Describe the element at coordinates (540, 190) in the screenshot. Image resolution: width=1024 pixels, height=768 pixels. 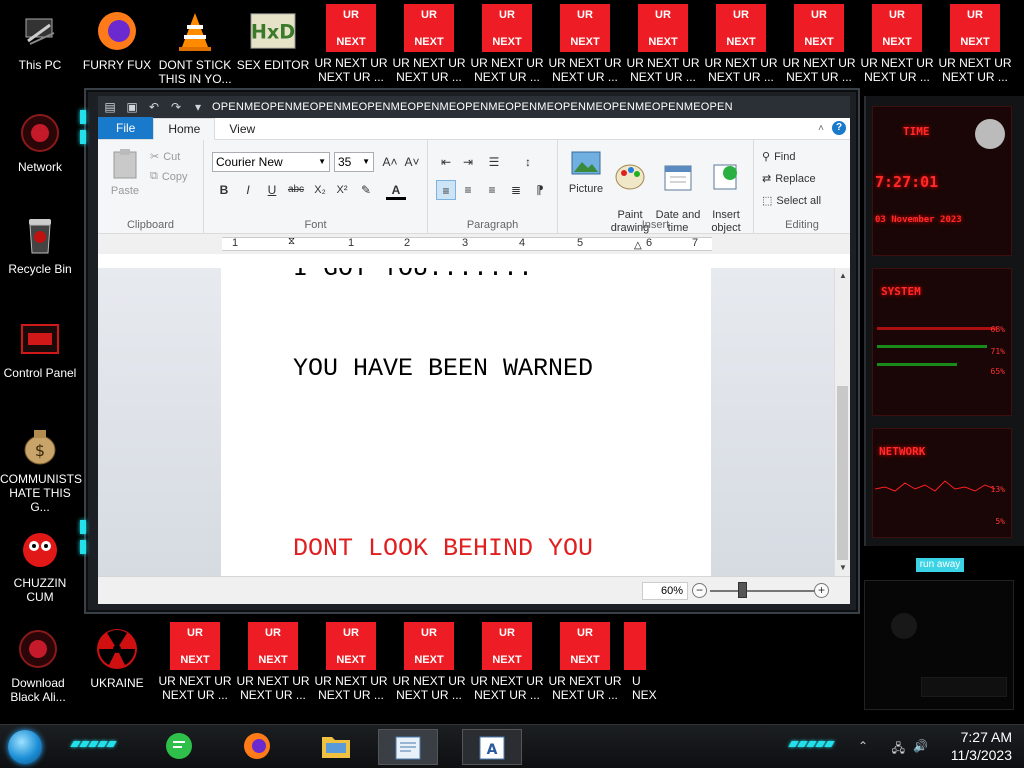
I see `paragraph-settings-button: ⁋` at that location.